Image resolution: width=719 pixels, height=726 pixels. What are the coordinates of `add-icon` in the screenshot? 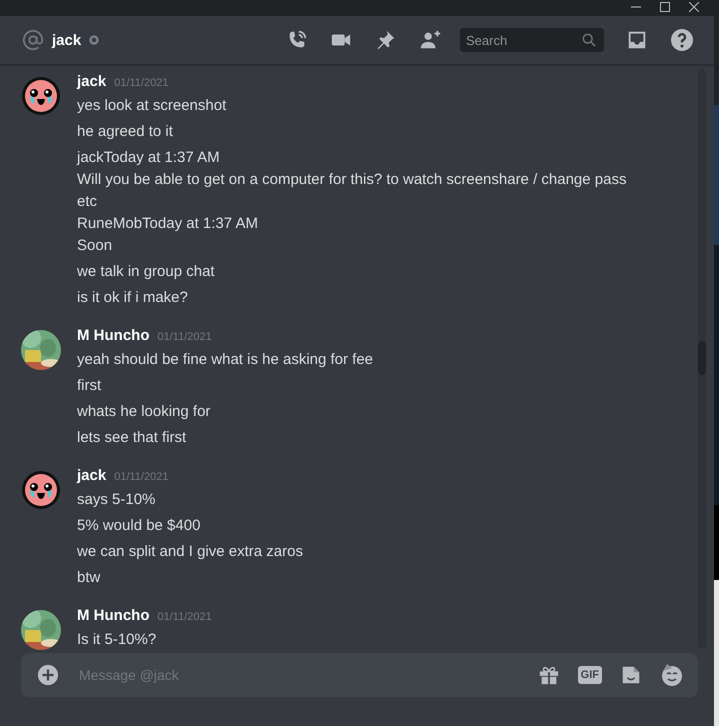 It's located at (48, 675).